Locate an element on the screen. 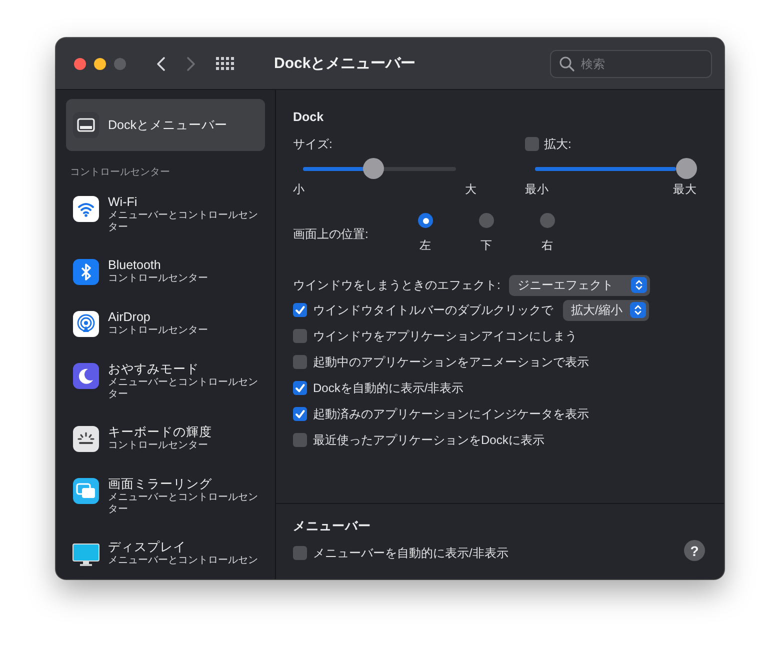 The height and width of the screenshot is (654, 780). sidebar-item: Dockとメニューバー is located at coordinates (165, 125).